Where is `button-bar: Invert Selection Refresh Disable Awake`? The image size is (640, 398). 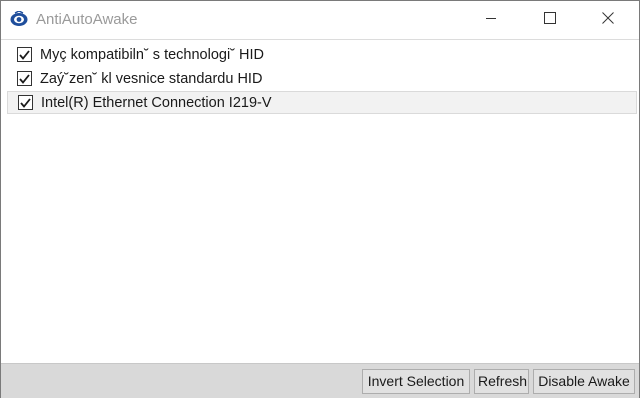 button-bar: Invert Selection Refresh Disable Awake is located at coordinates (320, 380).